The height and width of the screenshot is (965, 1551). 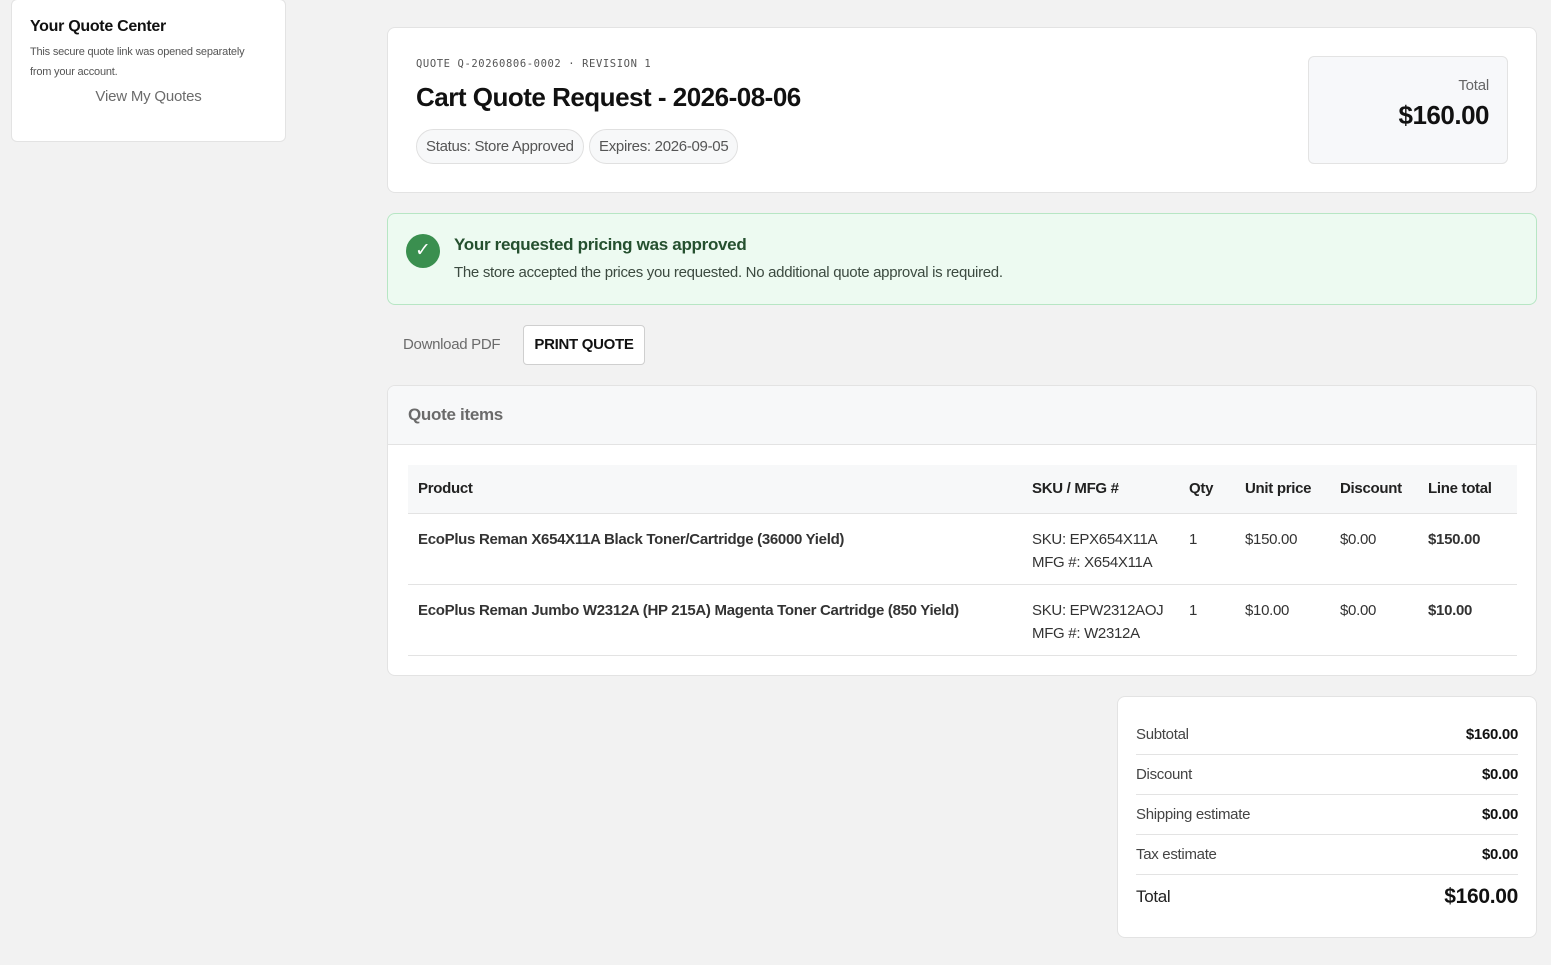 I want to click on summary-row-shipping: Shipping estimate $0.00, so click(x=1327, y=815).